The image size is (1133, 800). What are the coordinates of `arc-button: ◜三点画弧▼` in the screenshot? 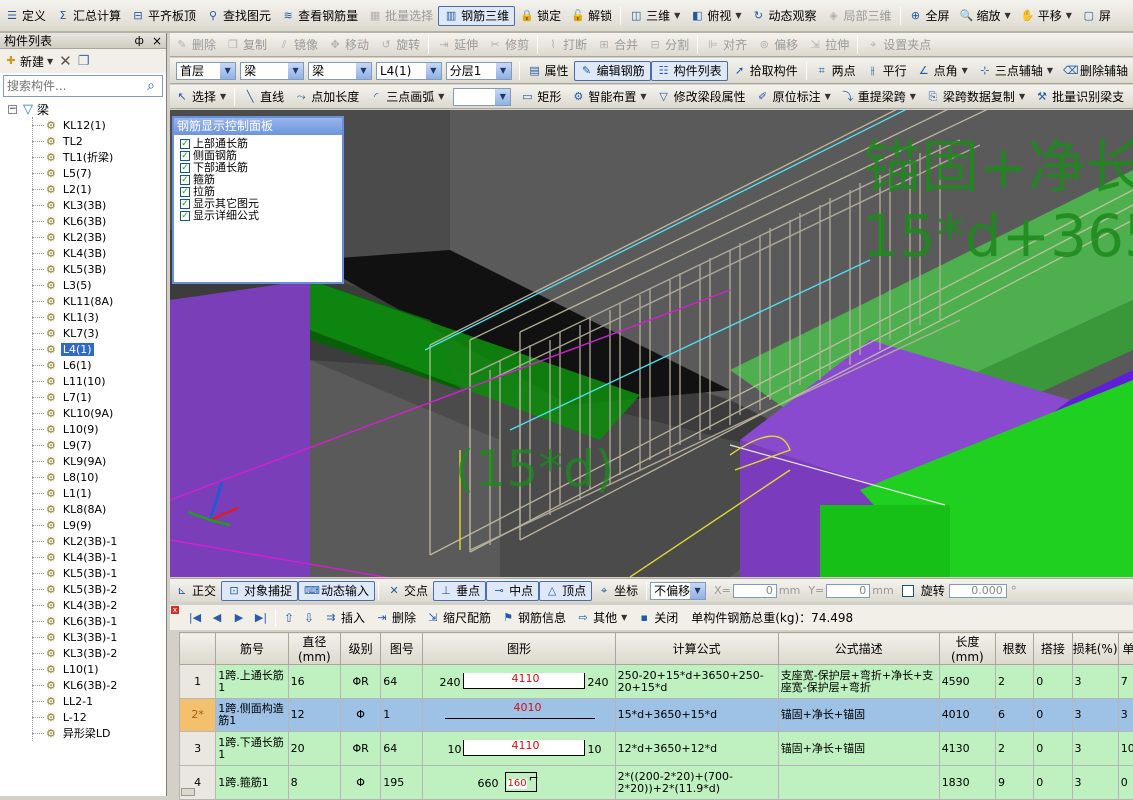 It's located at (406, 97).